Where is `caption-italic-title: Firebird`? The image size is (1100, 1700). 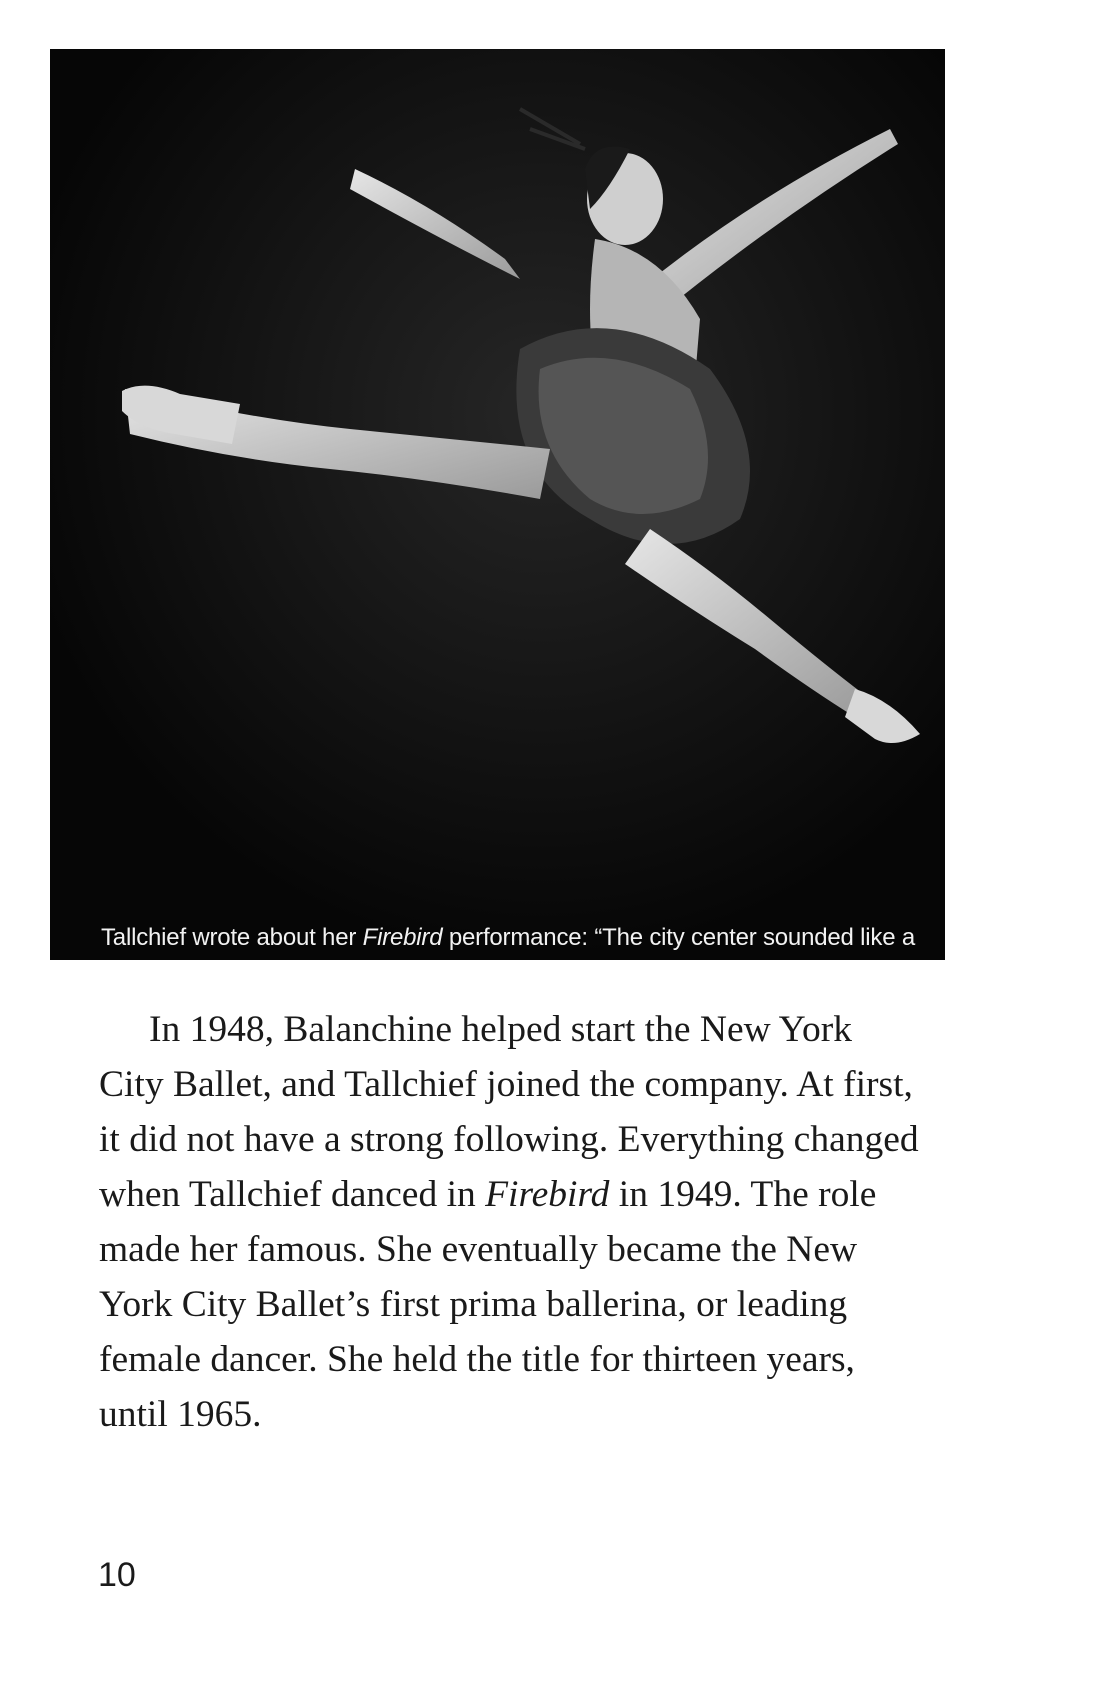 caption-italic-title: Firebird is located at coordinates (402, 937).